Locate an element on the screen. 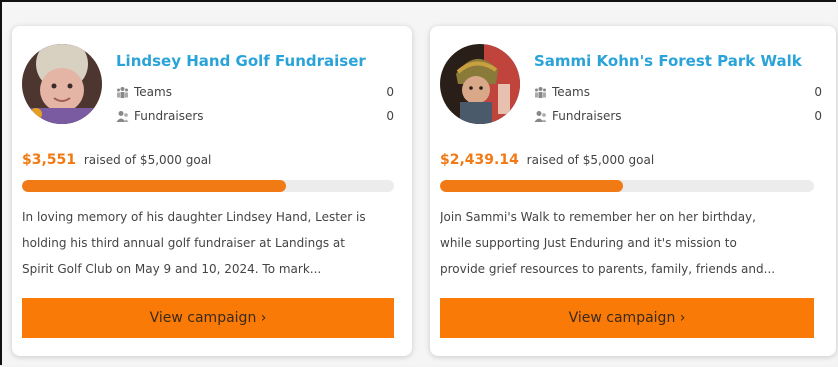  raised-summary: $2,439.14 raised of $5,000 goal is located at coordinates (547, 160).